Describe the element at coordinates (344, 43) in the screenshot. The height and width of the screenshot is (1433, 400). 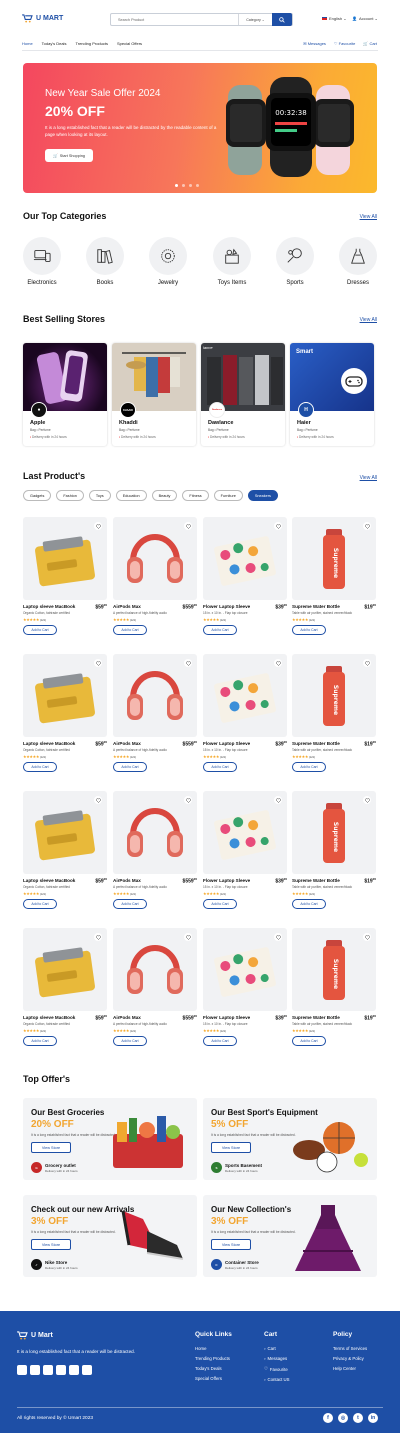
I see `nav-favourite: ♡ Favourite` at that location.